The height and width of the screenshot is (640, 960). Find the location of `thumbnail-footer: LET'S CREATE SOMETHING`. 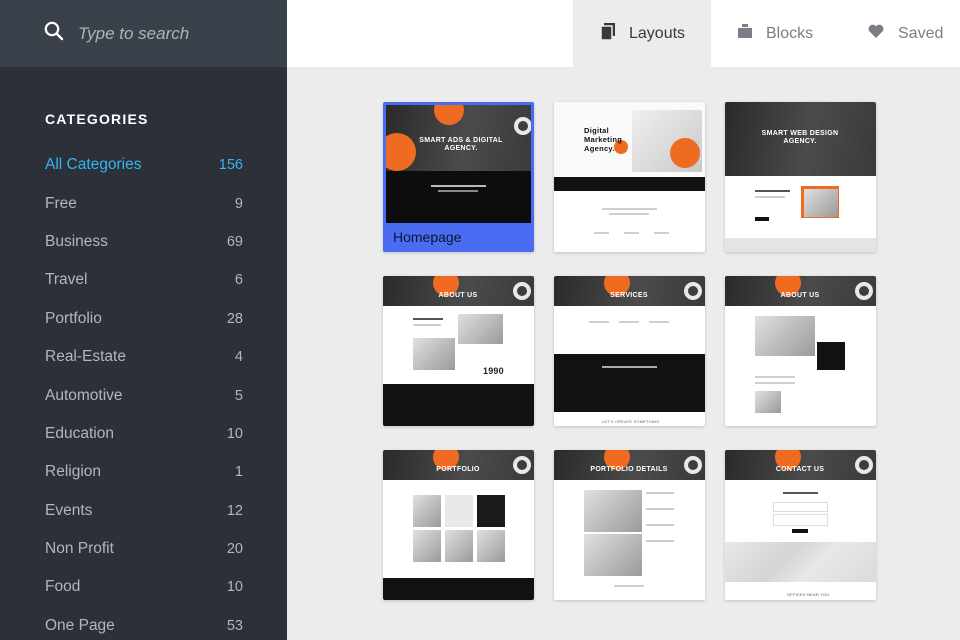

thumbnail-footer: LET'S CREATE SOMETHING is located at coordinates (631, 421).